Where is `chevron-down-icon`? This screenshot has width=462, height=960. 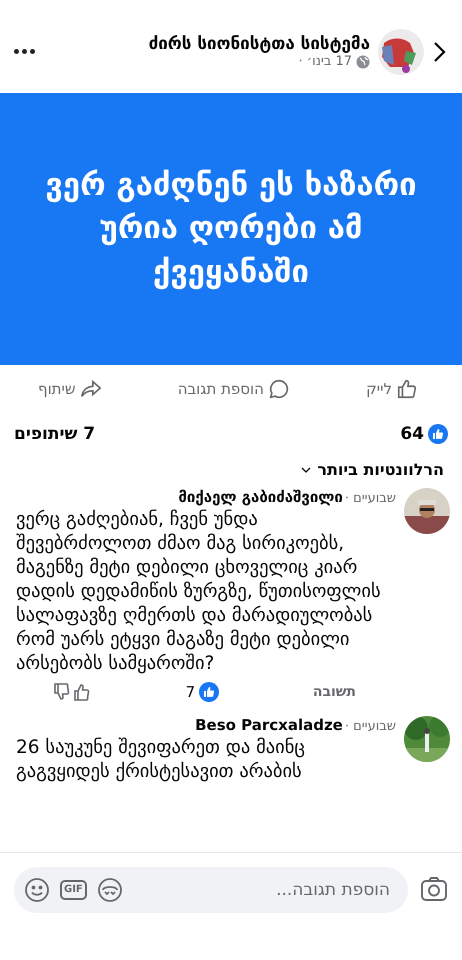 chevron-down-icon is located at coordinates (306, 469).